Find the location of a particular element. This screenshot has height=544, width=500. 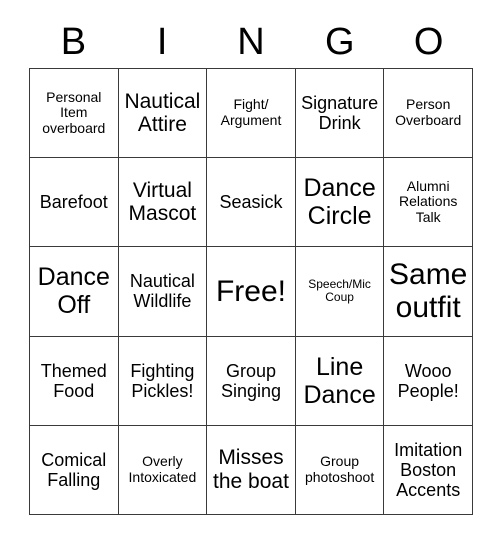

bingo-cell-label: Free! is located at coordinates (250, 291).